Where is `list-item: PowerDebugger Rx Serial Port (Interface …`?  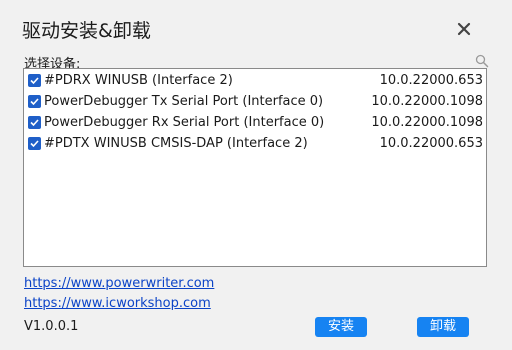
list-item: PowerDebugger Rx Serial Port (Interface … is located at coordinates (255, 123).